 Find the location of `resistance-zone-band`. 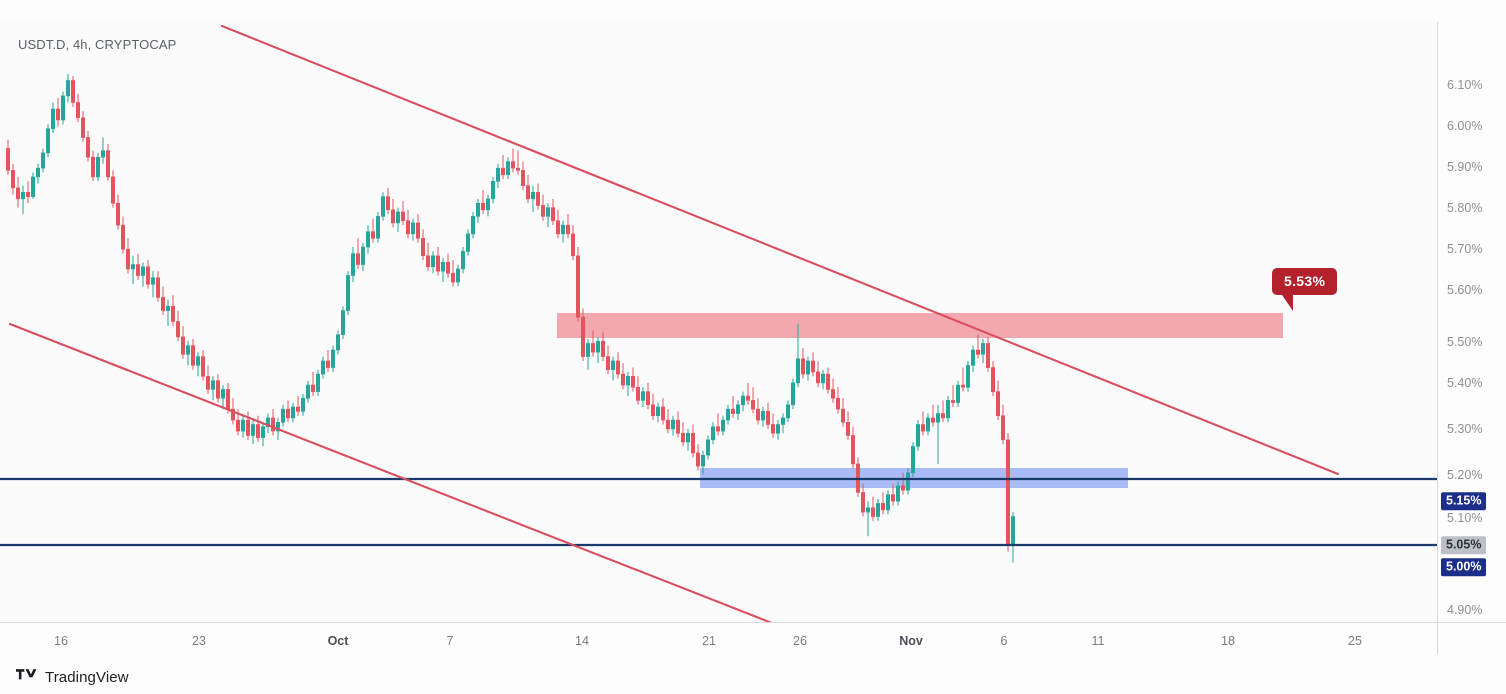

resistance-zone-band is located at coordinates (920, 325).